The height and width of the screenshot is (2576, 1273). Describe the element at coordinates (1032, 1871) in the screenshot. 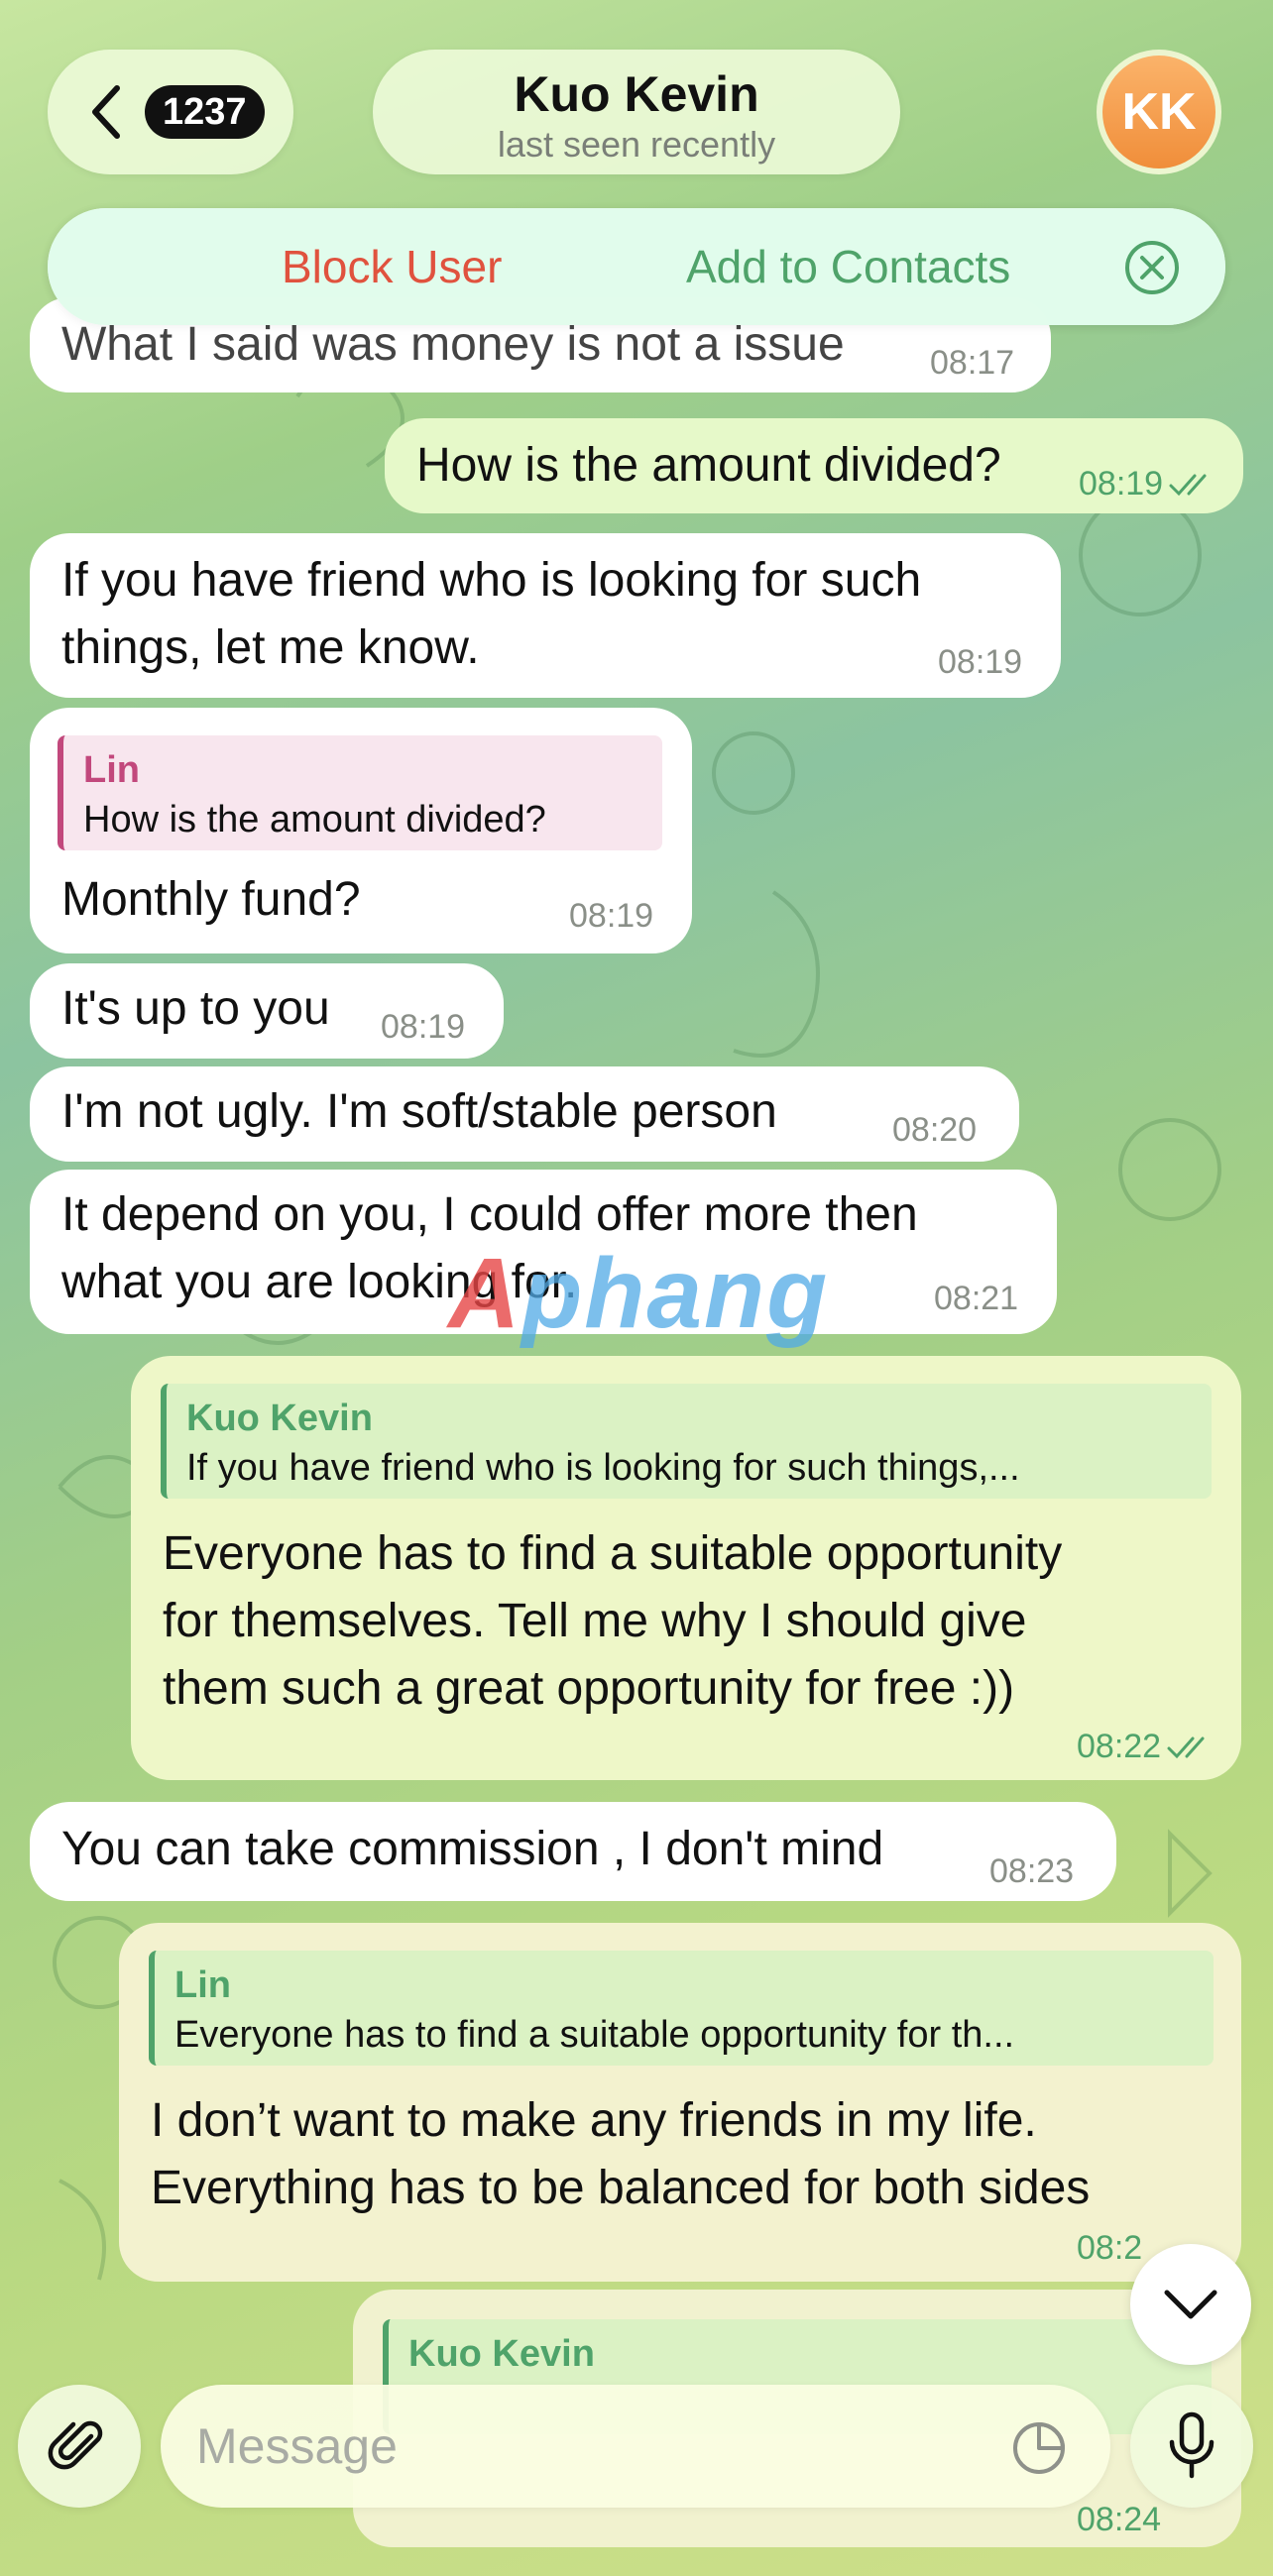

I see `message-time: 08:23` at that location.